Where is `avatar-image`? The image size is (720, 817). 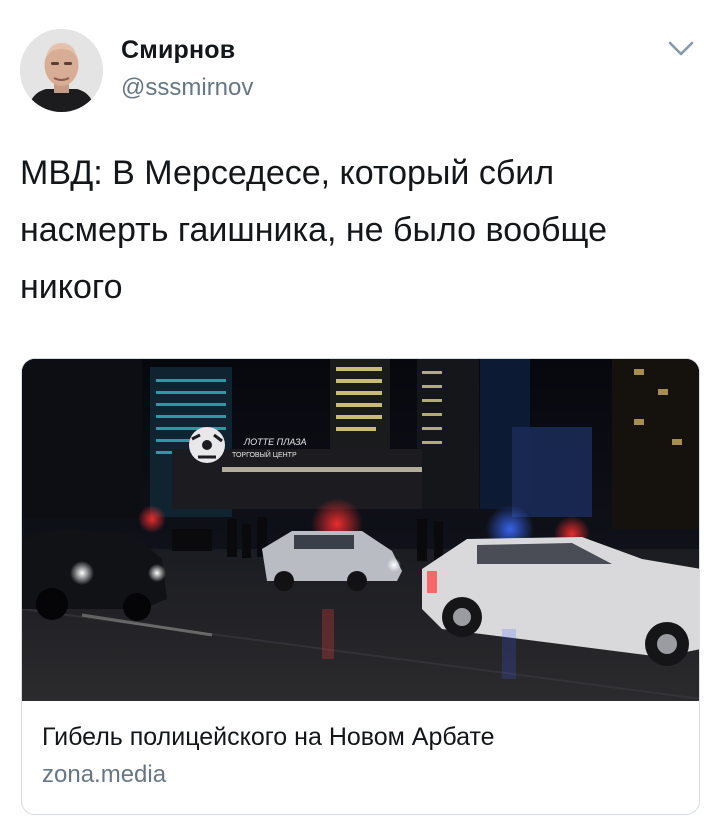 avatar-image is located at coordinates (61, 70).